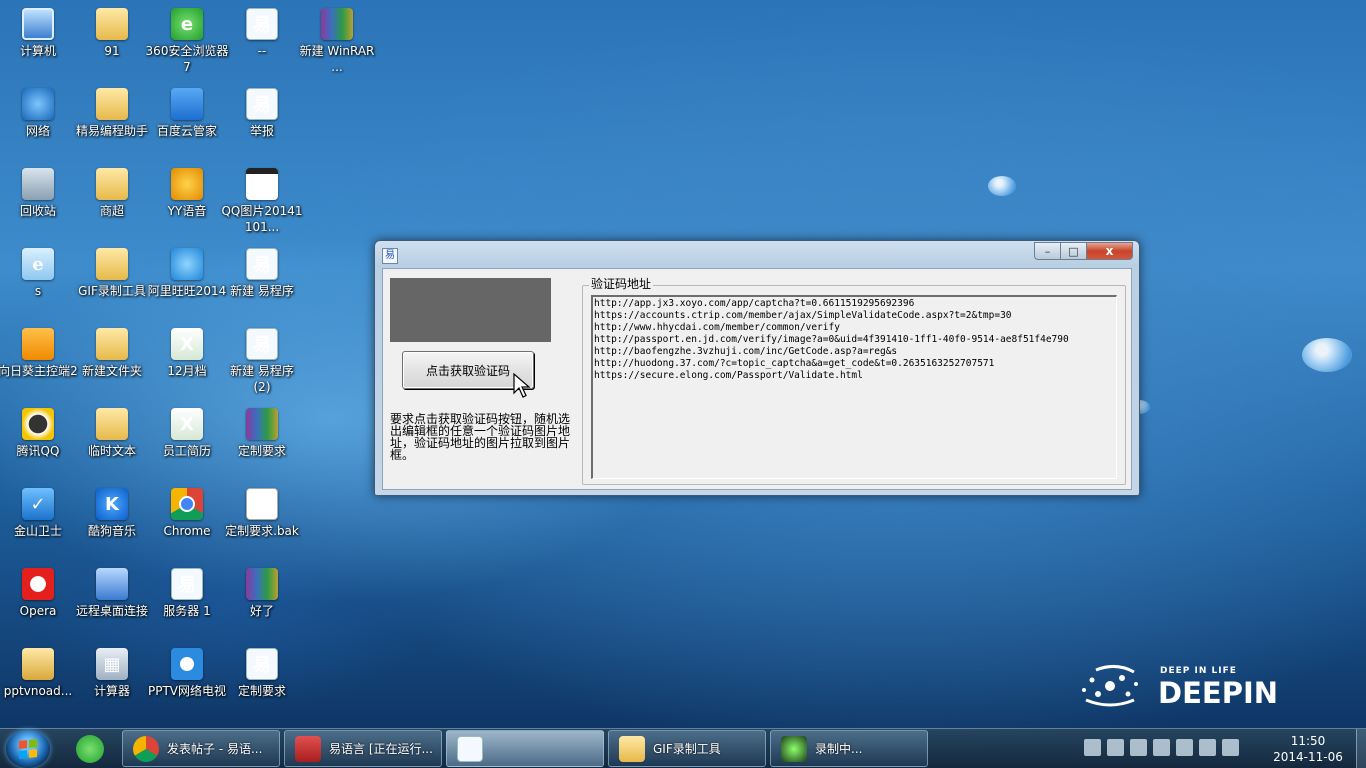  Describe the element at coordinates (187, 601) in the screenshot. I see `desktop-icon-server-1: 易服务器 1` at that location.